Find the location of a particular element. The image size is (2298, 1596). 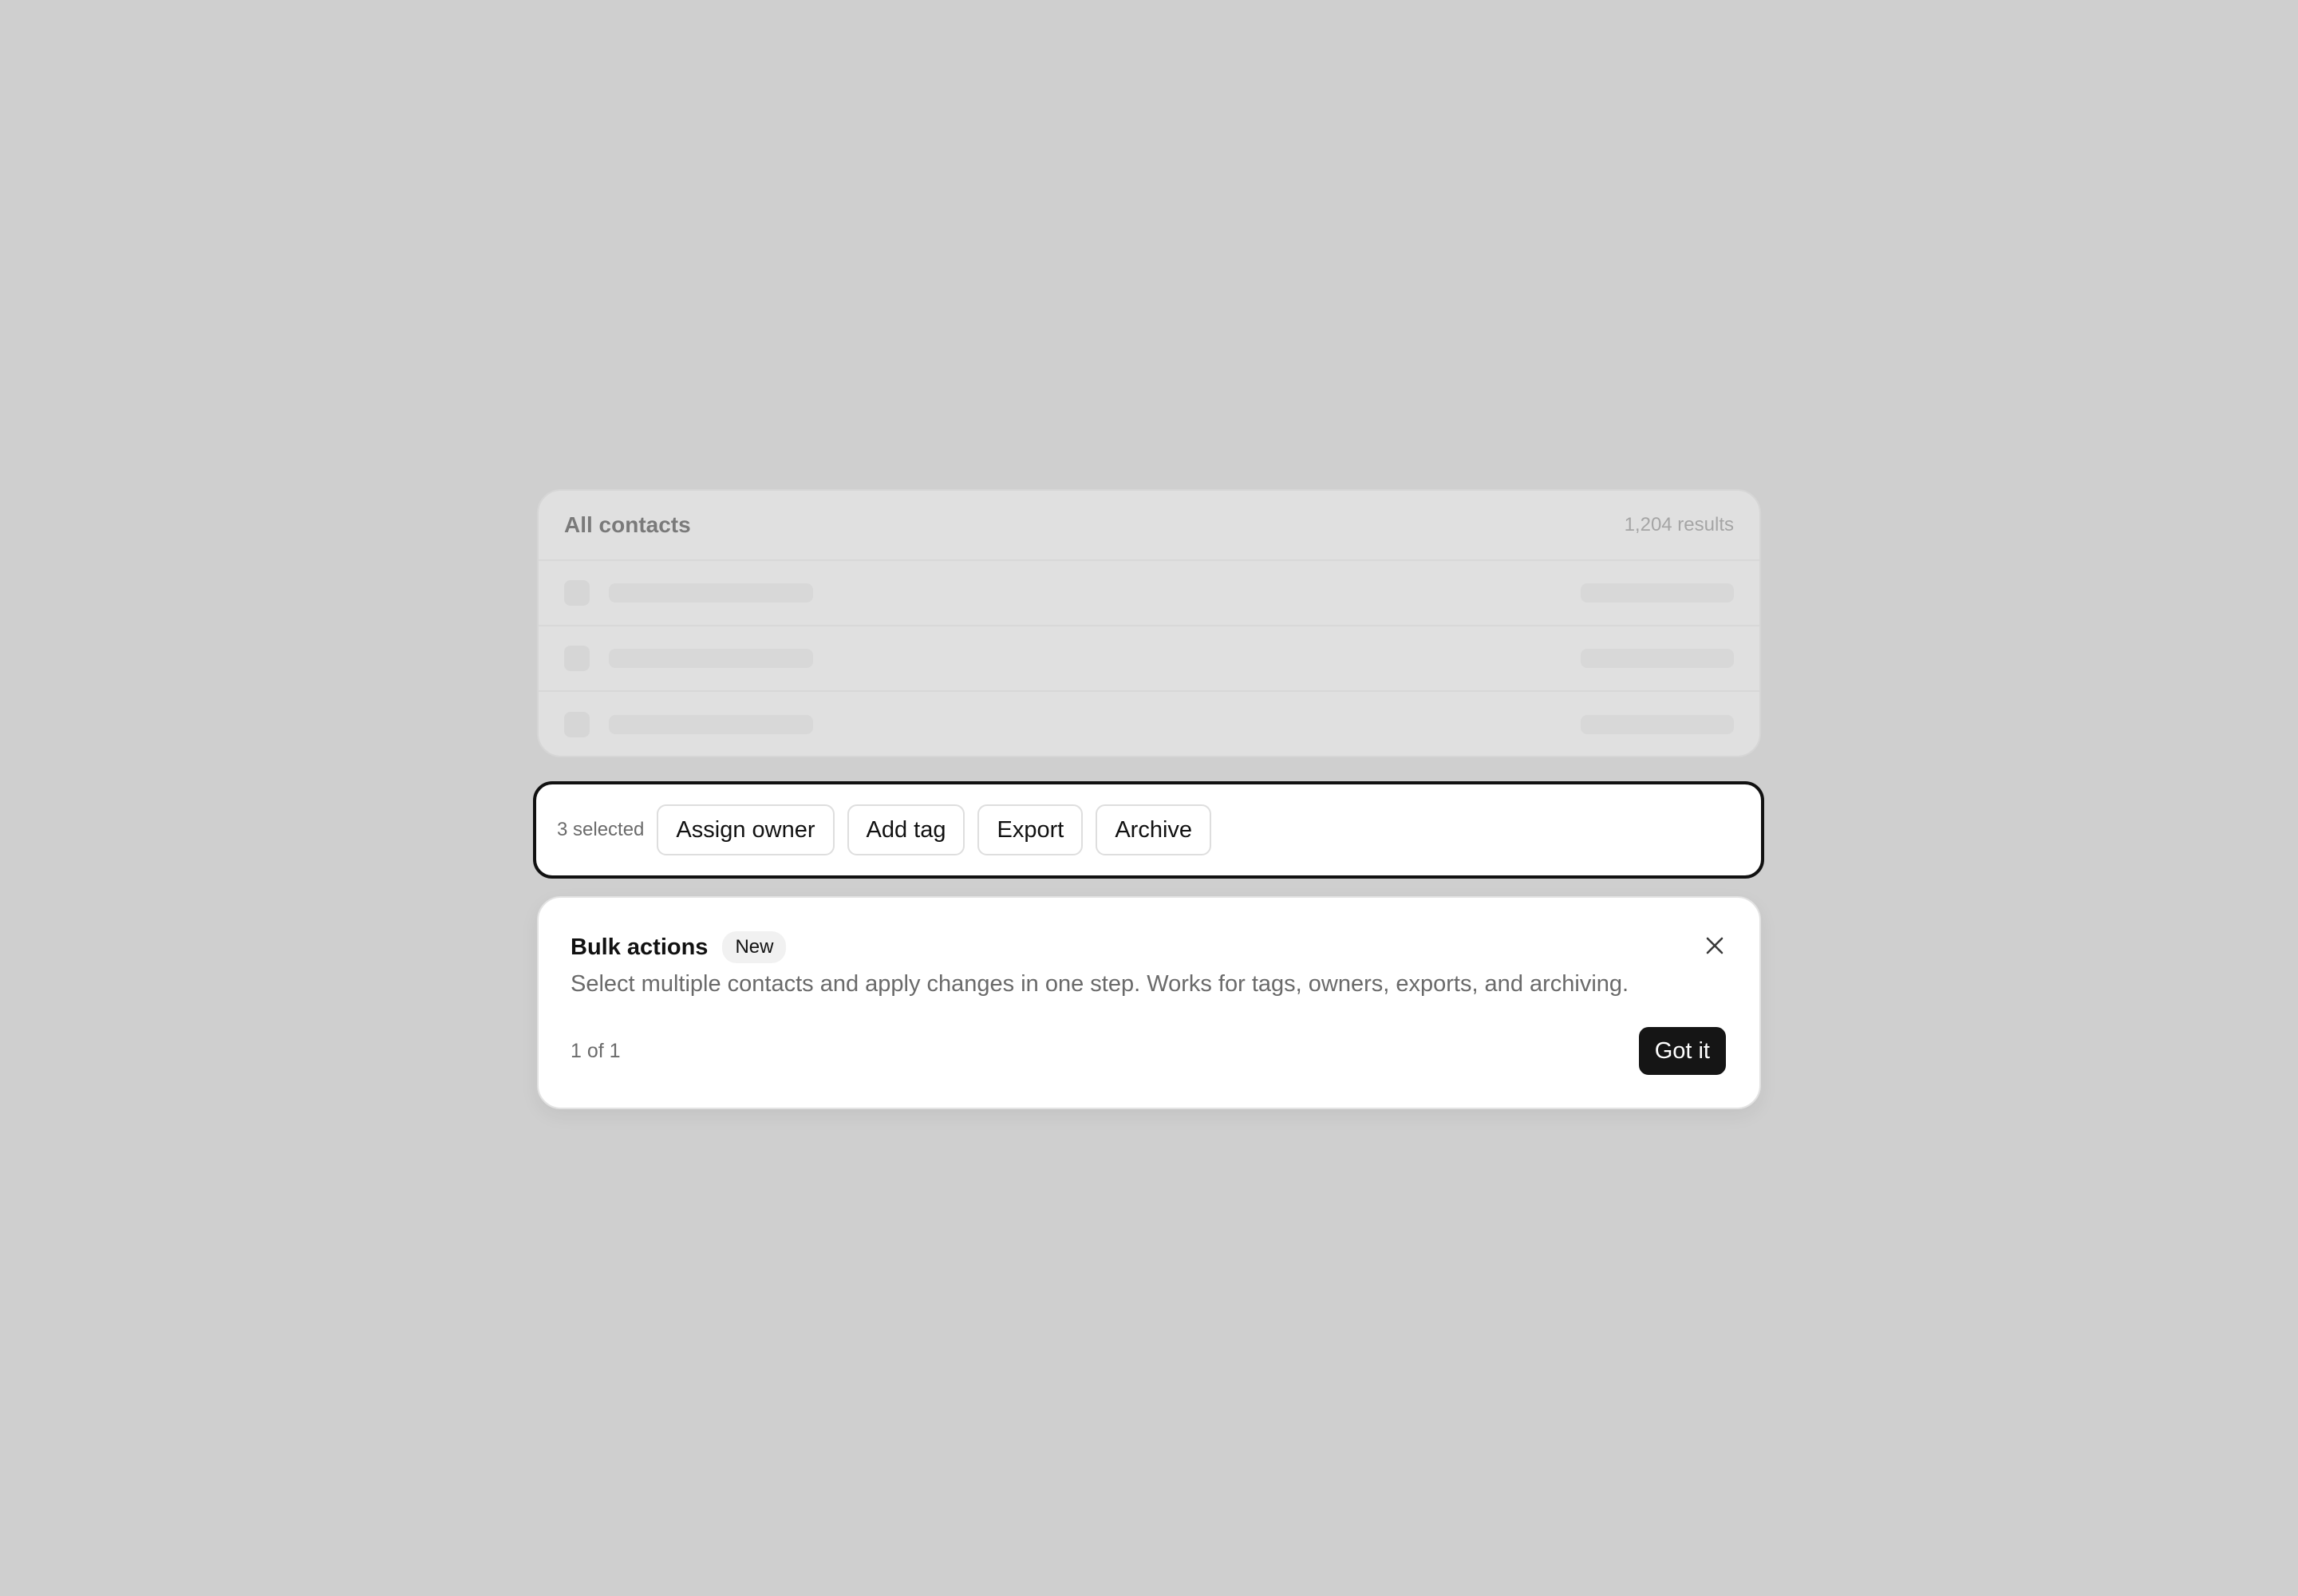

add-tag-button: Add tag is located at coordinates (906, 829).